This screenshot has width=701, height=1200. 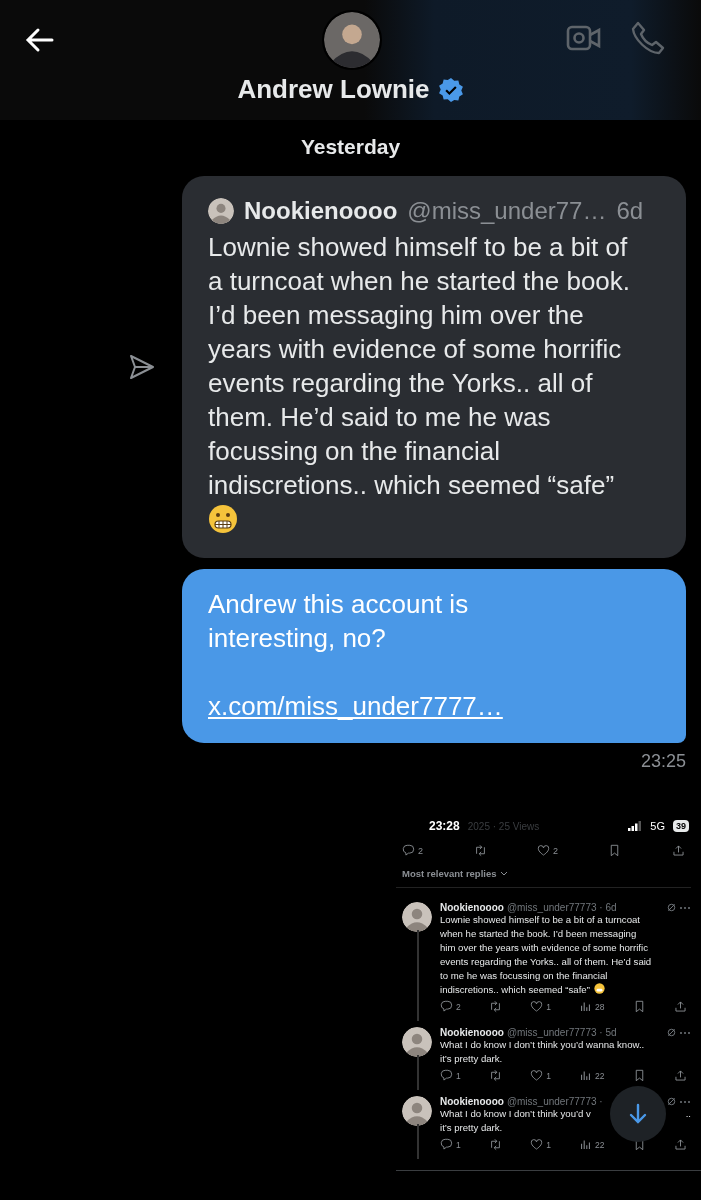 I want to click on date-divider: Yesterday, so click(x=350, y=147).